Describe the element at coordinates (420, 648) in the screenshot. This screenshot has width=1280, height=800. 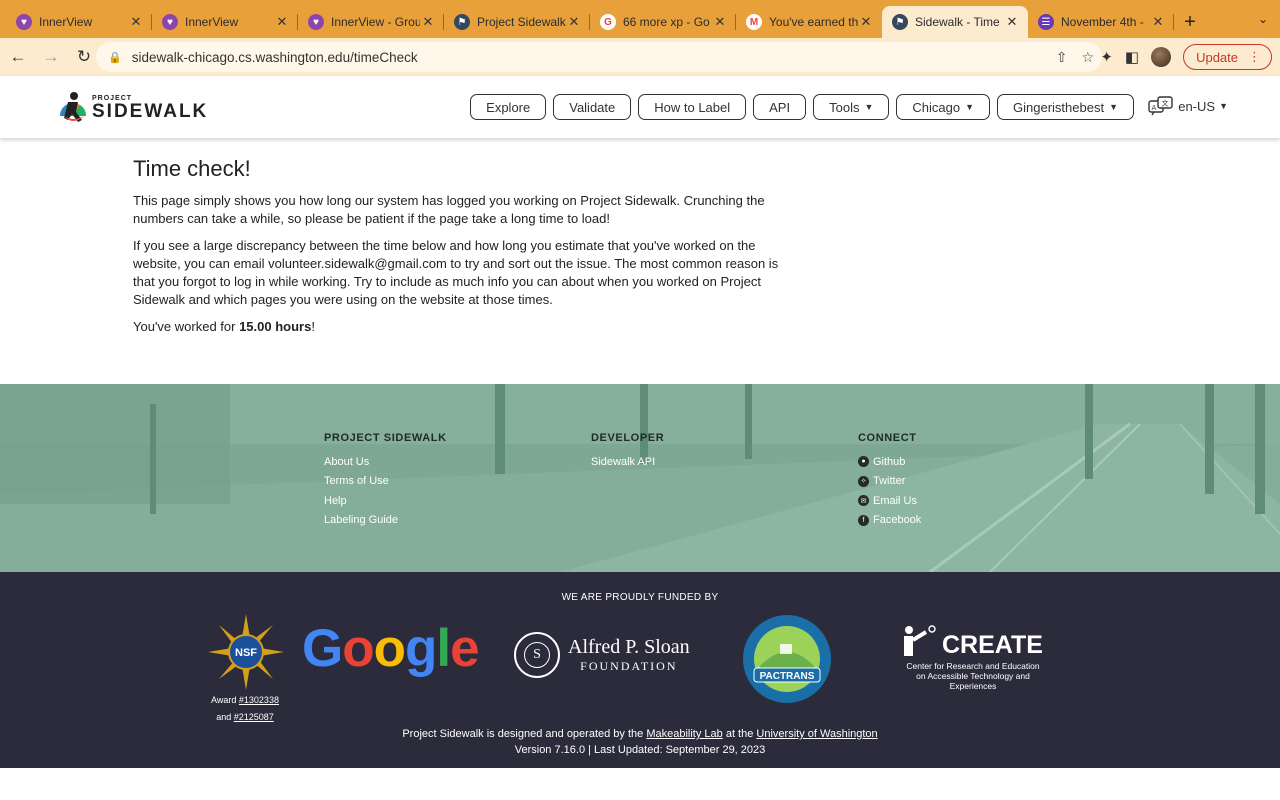
I see `google-letter: g` at that location.